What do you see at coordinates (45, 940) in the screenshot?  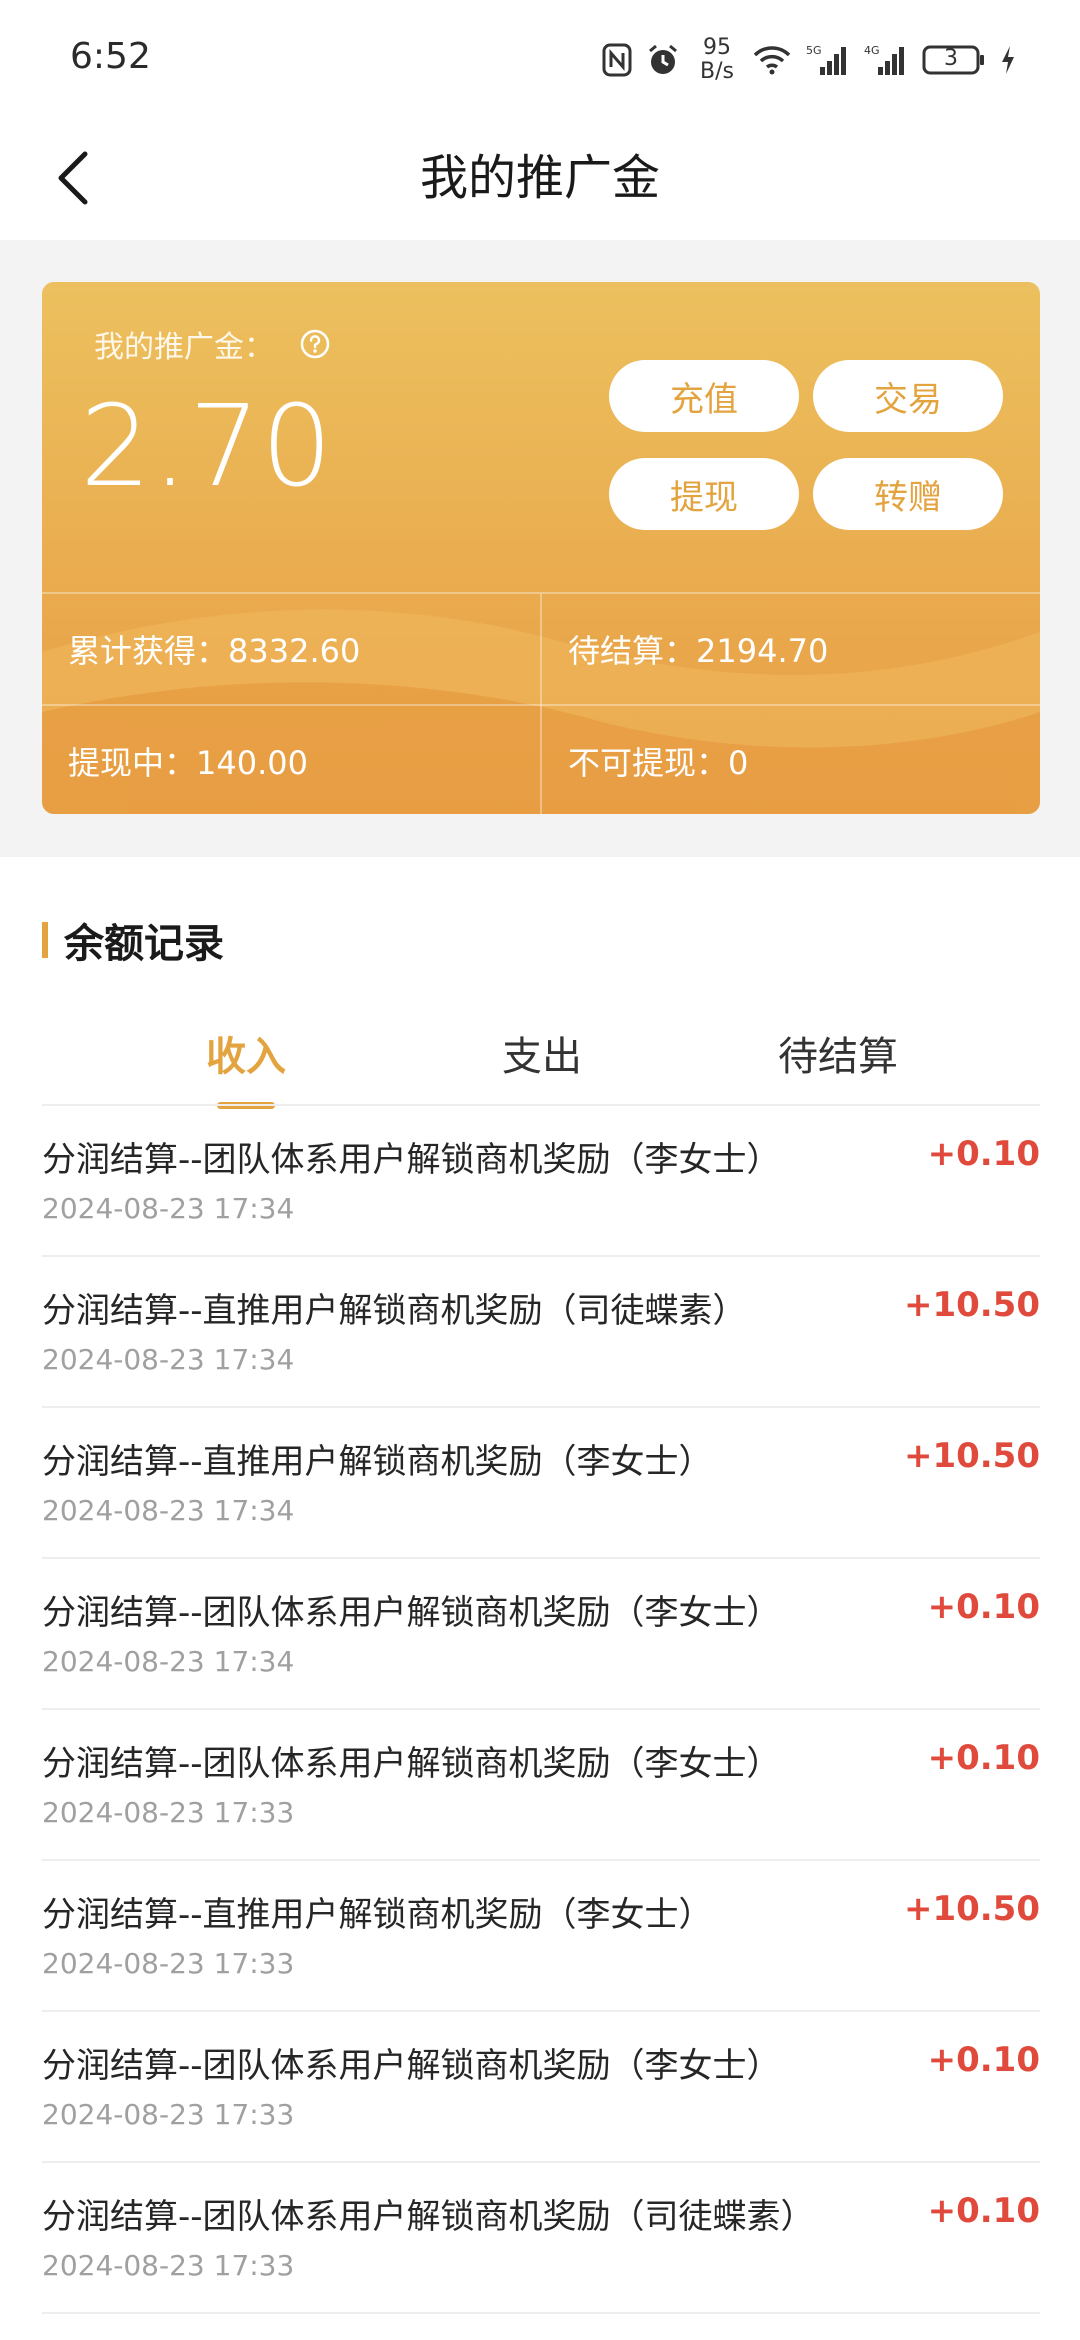 I see `title-accent-bar` at bounding box center [45, 940].